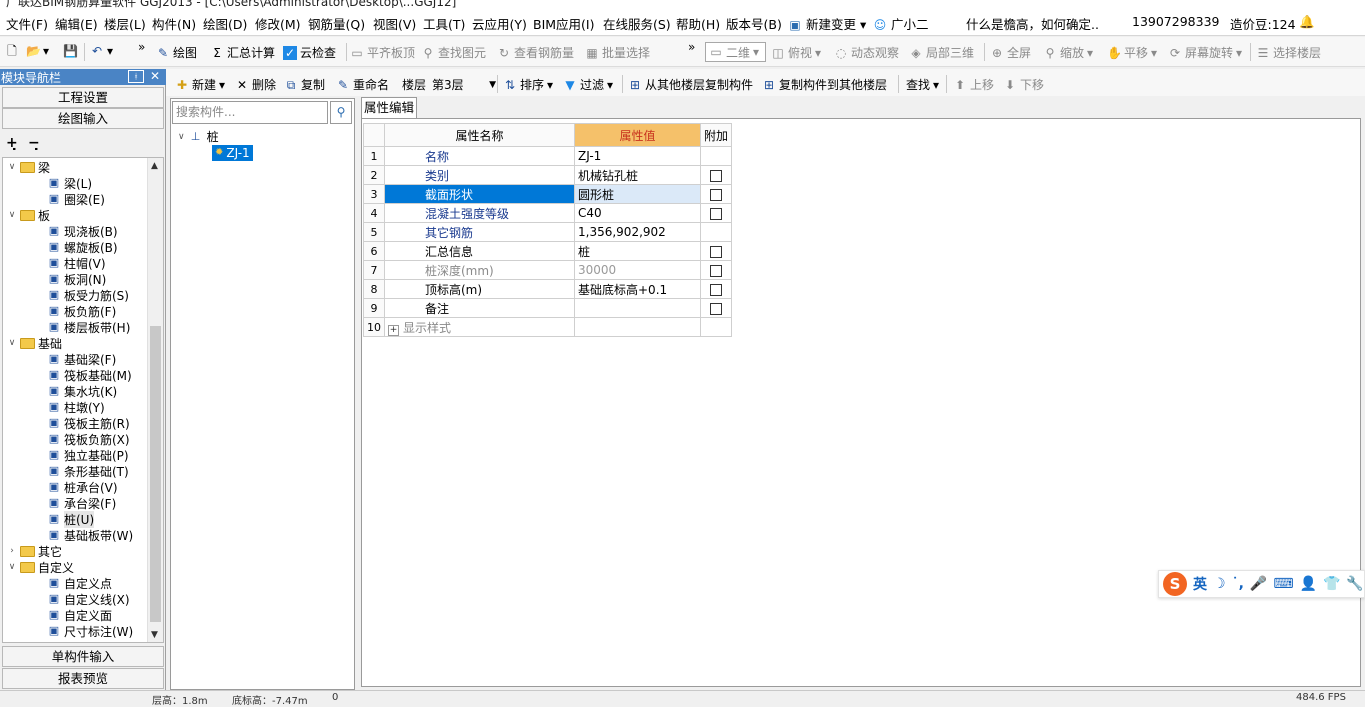 The image size is (1365, 707). Describe the element at coordinates (174, 23) in the screenshot. I see `menu-component: 构件(N)` at that location.